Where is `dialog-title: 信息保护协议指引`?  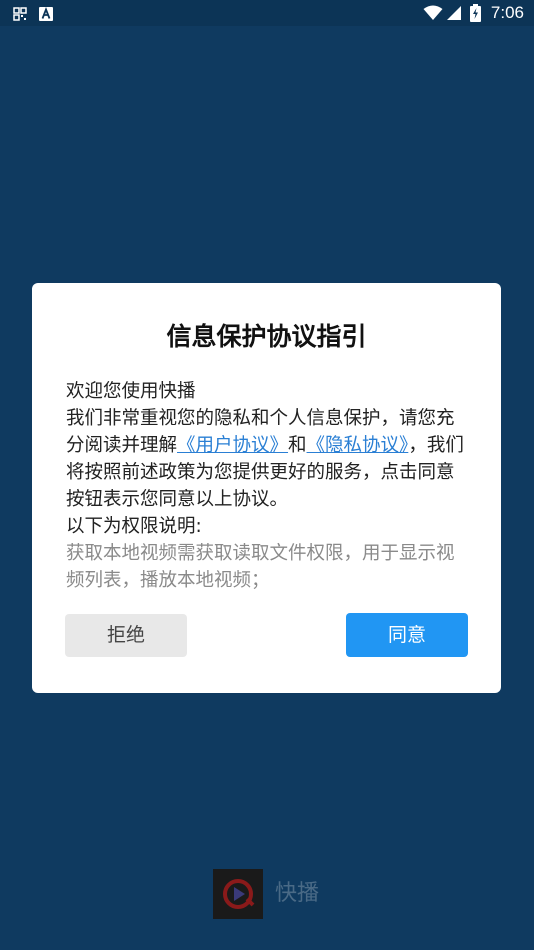
dialog-title: 信息保护协议指引 is located at coordinates (266, 336).